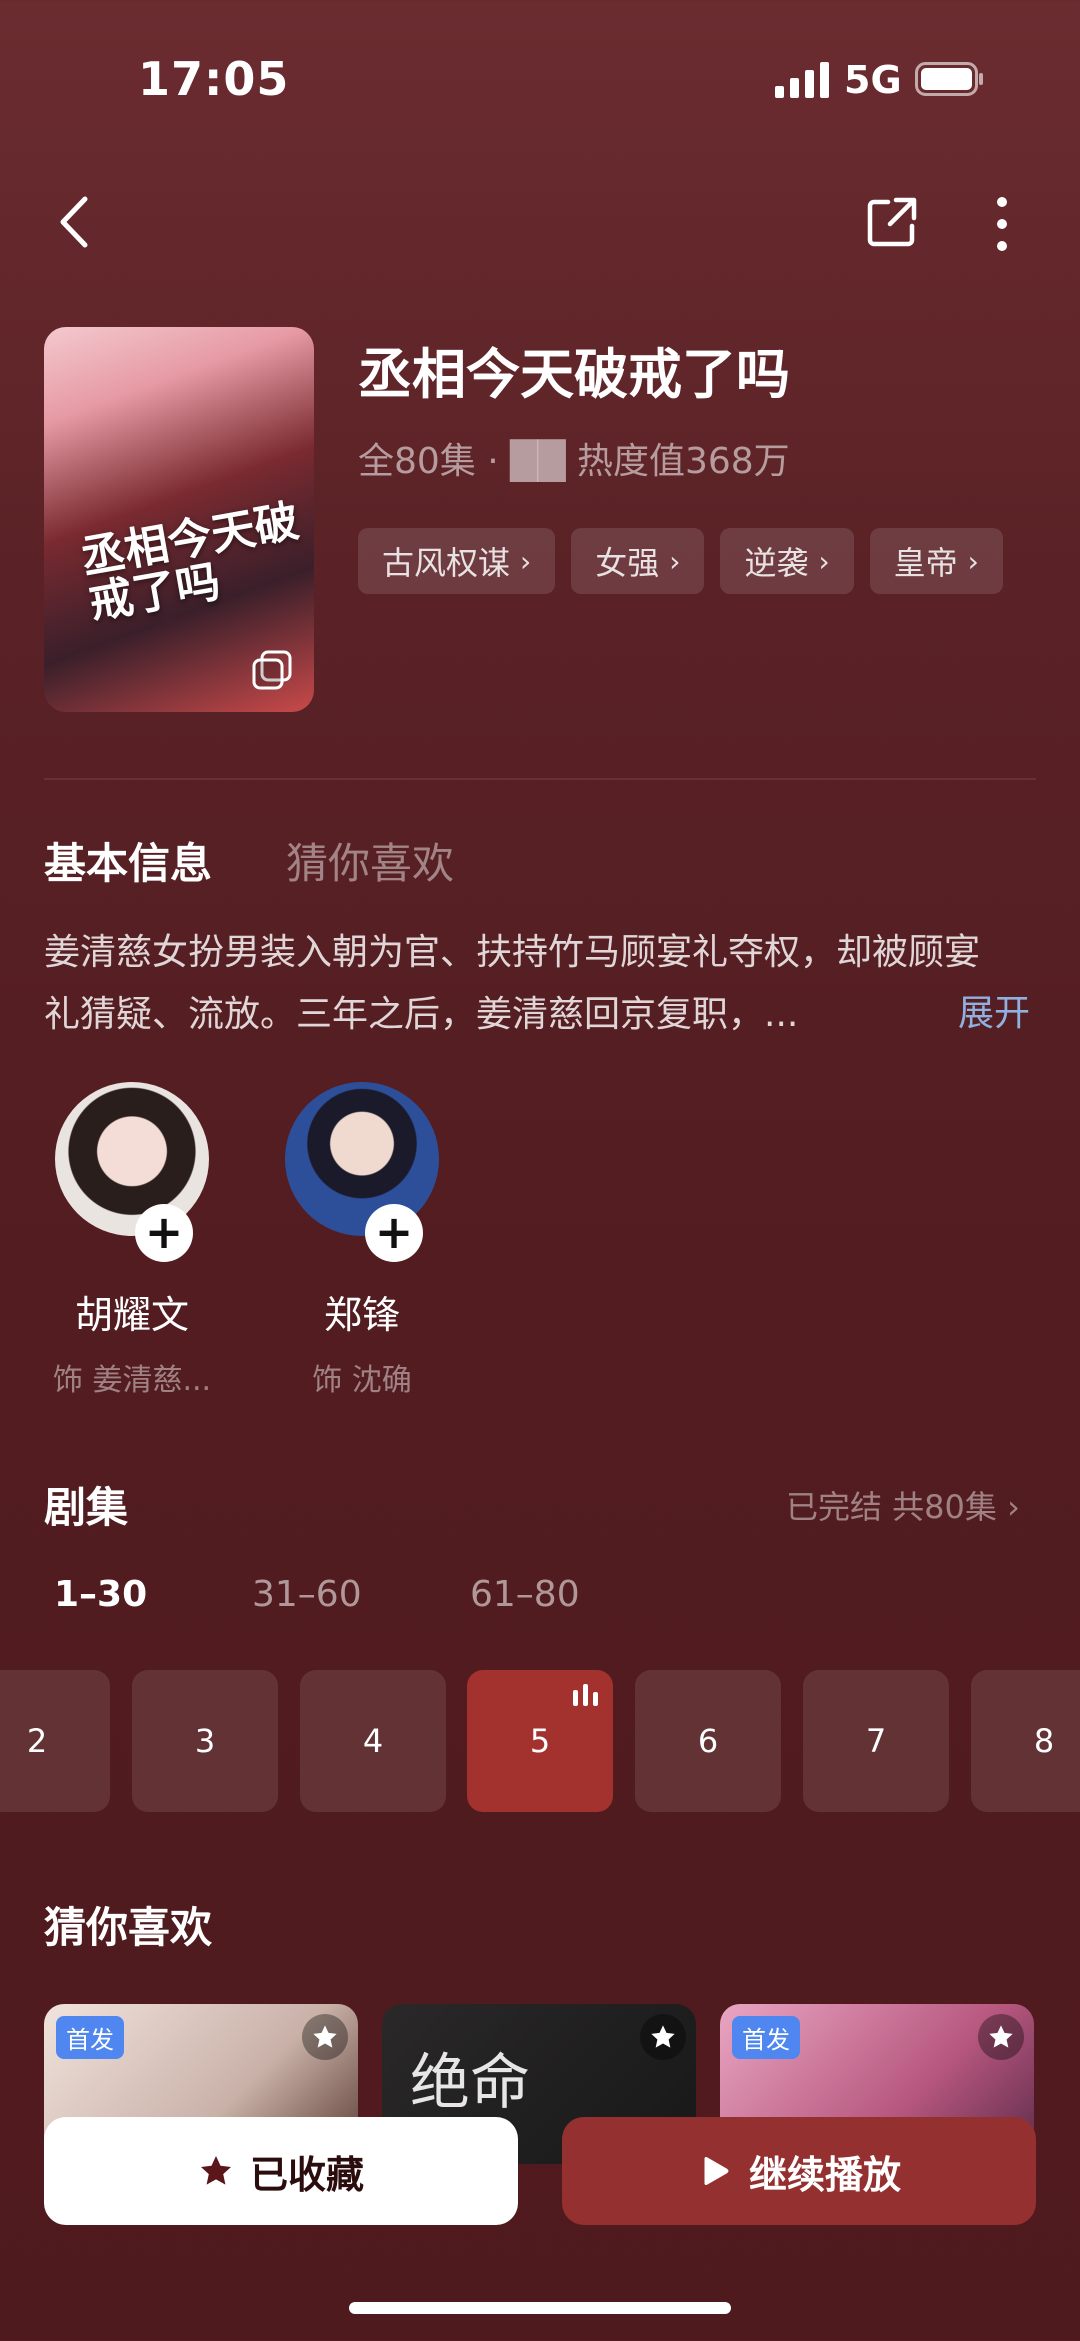  Describe the element at coordinates (75, 222) in the screenshot. I see `back-icon` at that location.